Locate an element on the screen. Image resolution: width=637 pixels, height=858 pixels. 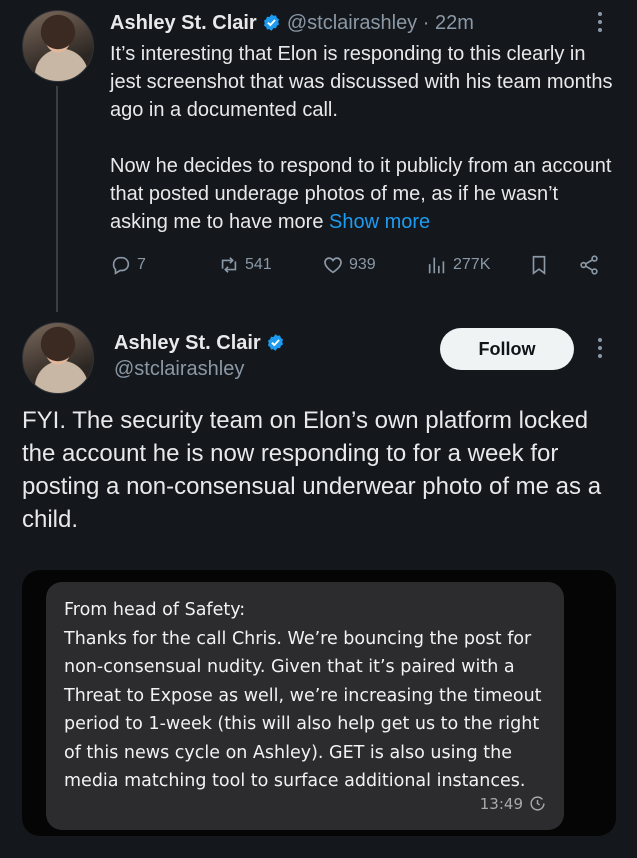
views-button: 277K is located at coordinates (458, 265).